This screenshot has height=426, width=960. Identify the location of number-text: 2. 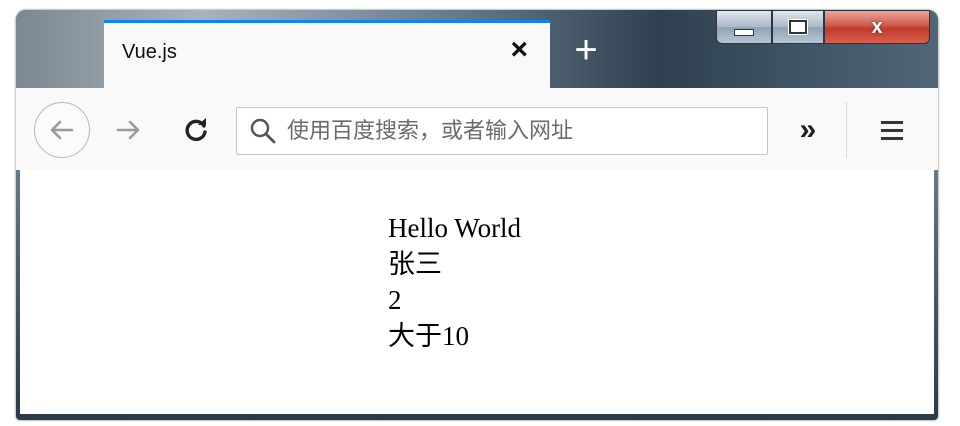
(395, 300).